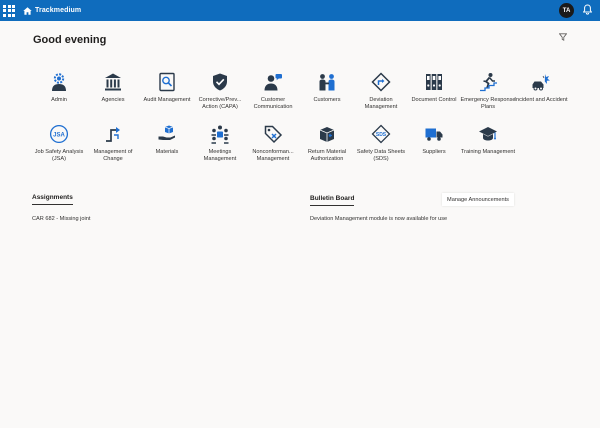 Image resolution: width=600 pixels, height=428 pixels. Describe the element at coordinates (327, 100) in the screenshot. I see `module-label: Customers` at that location.